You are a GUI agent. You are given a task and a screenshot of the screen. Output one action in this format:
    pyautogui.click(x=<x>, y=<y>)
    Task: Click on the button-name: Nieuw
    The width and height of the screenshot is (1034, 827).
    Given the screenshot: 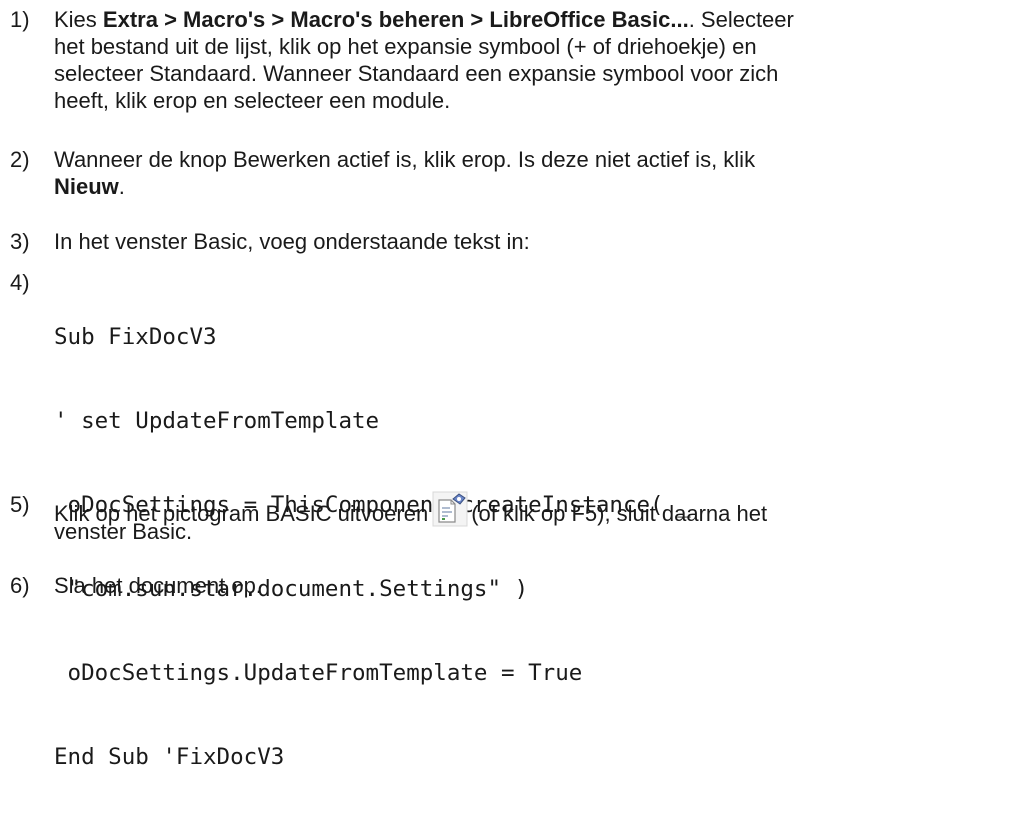 What is the action you would take?
    pyautogui.click(x=86, y=186)
    